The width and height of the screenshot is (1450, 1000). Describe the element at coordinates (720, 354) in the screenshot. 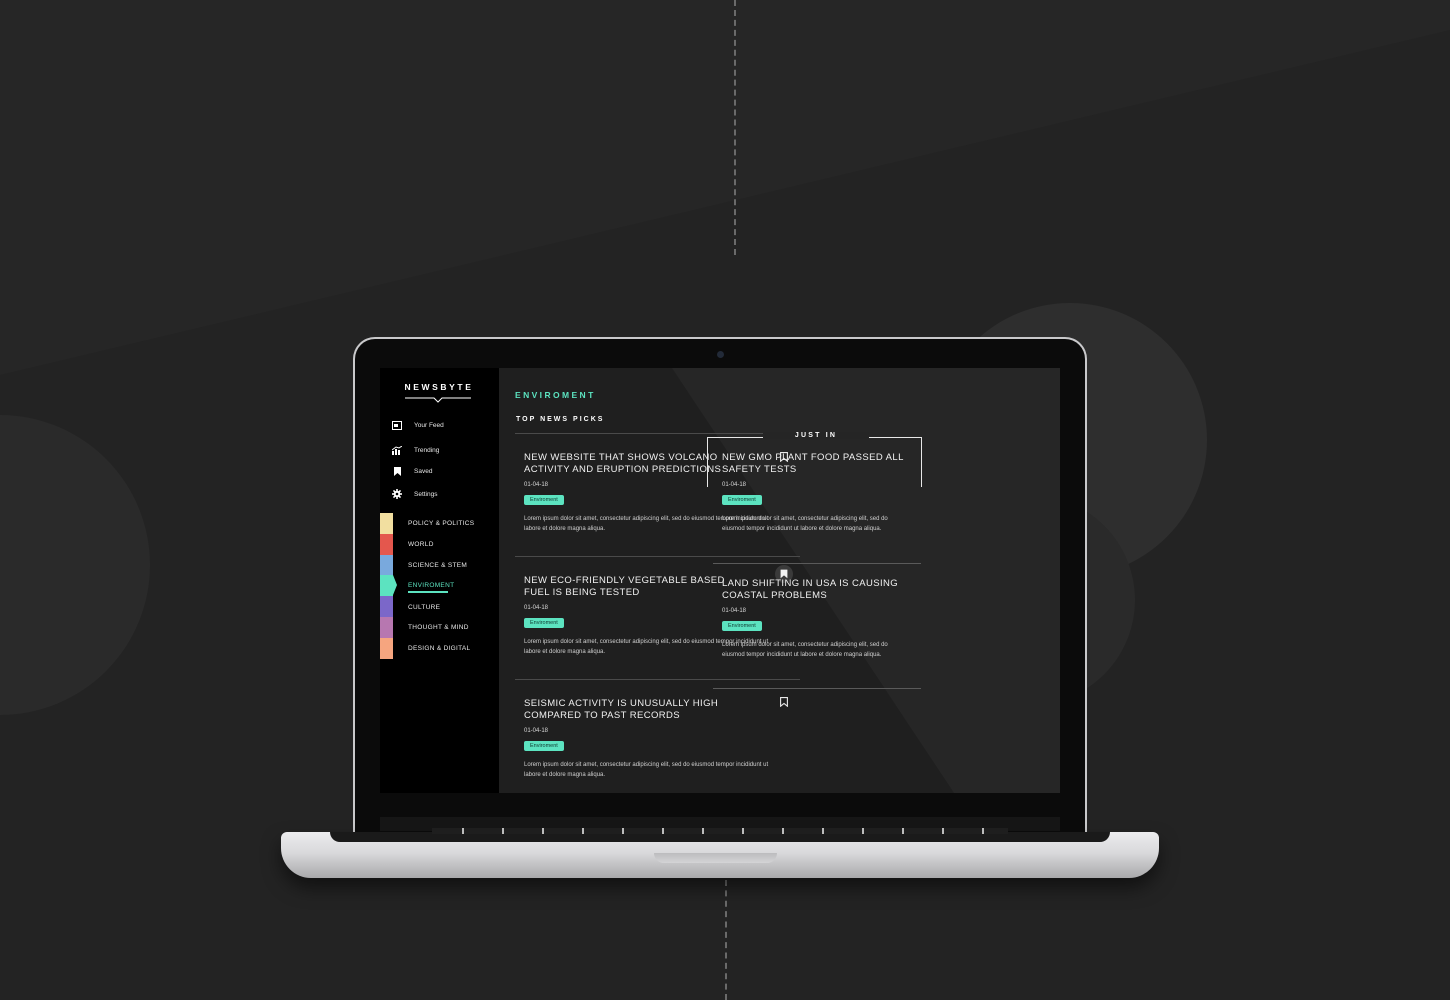

I see `camera-icon` at that location.